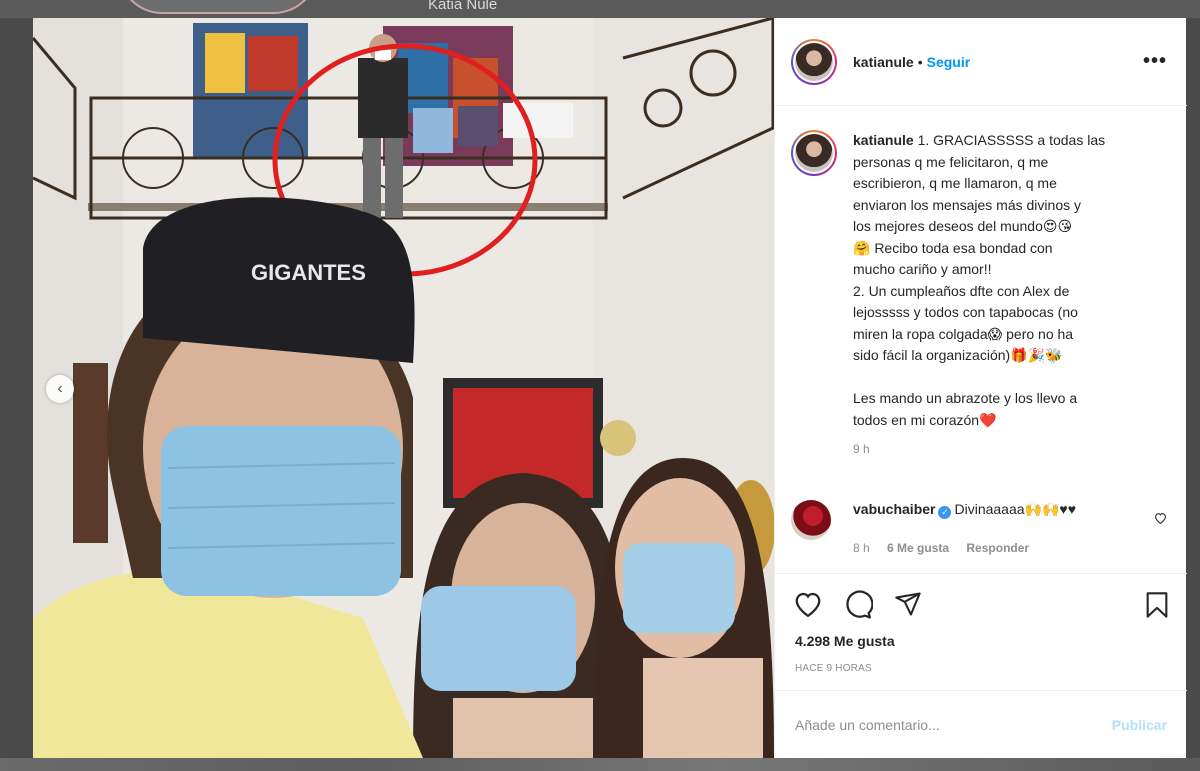  I want to click on caption-line: mucho cariño y amor!!, so click(922, 269).